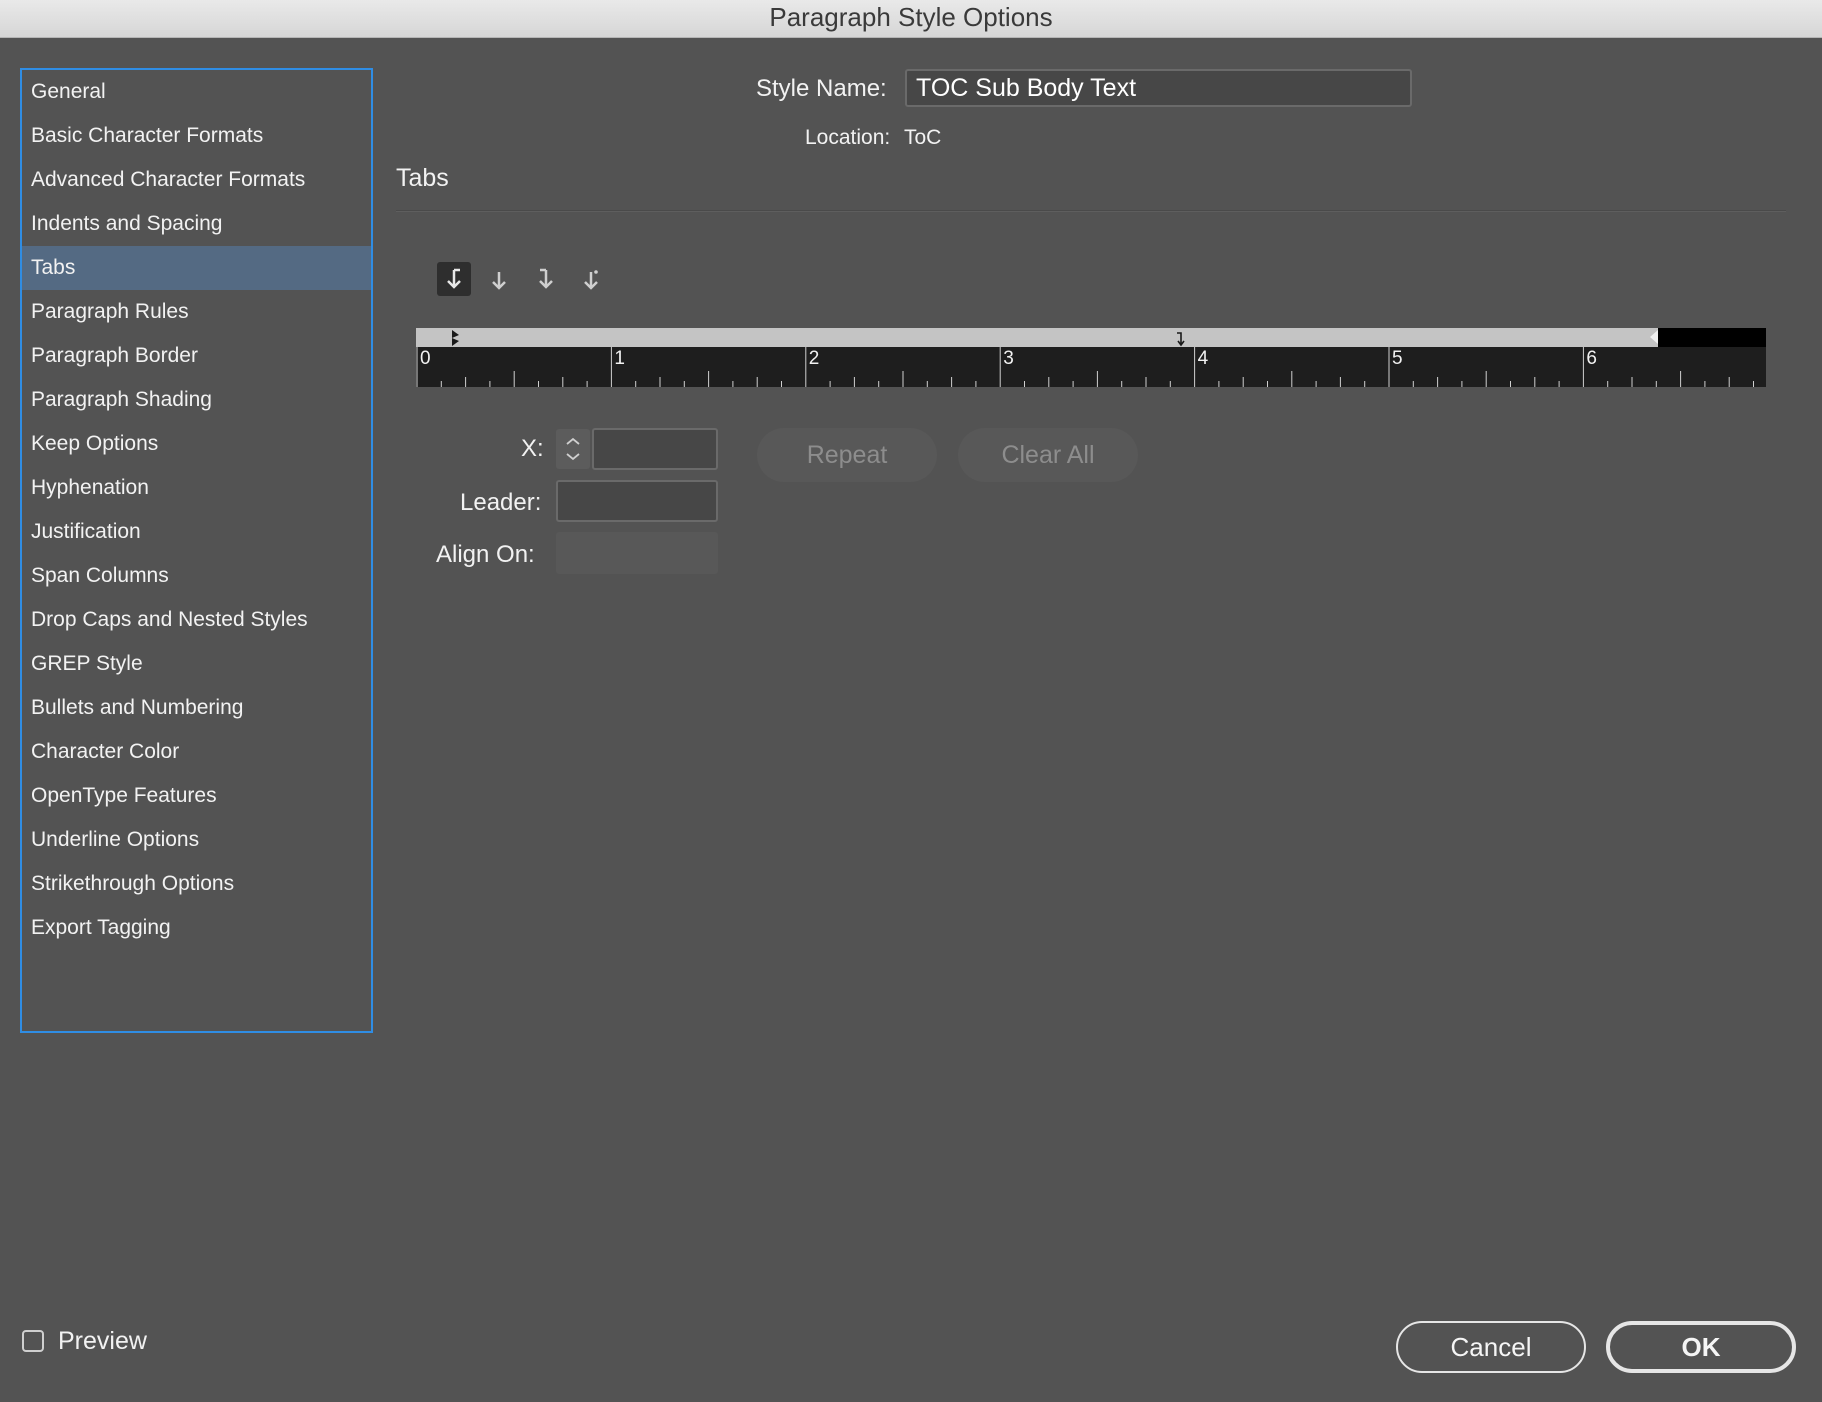 This screenshot has height=1402, width=1822. What do you see at coordinates (196, 664) in the screenshot?
I see `sidebar-item-grep-style: GREP Style` at bounding box center [196, 664].